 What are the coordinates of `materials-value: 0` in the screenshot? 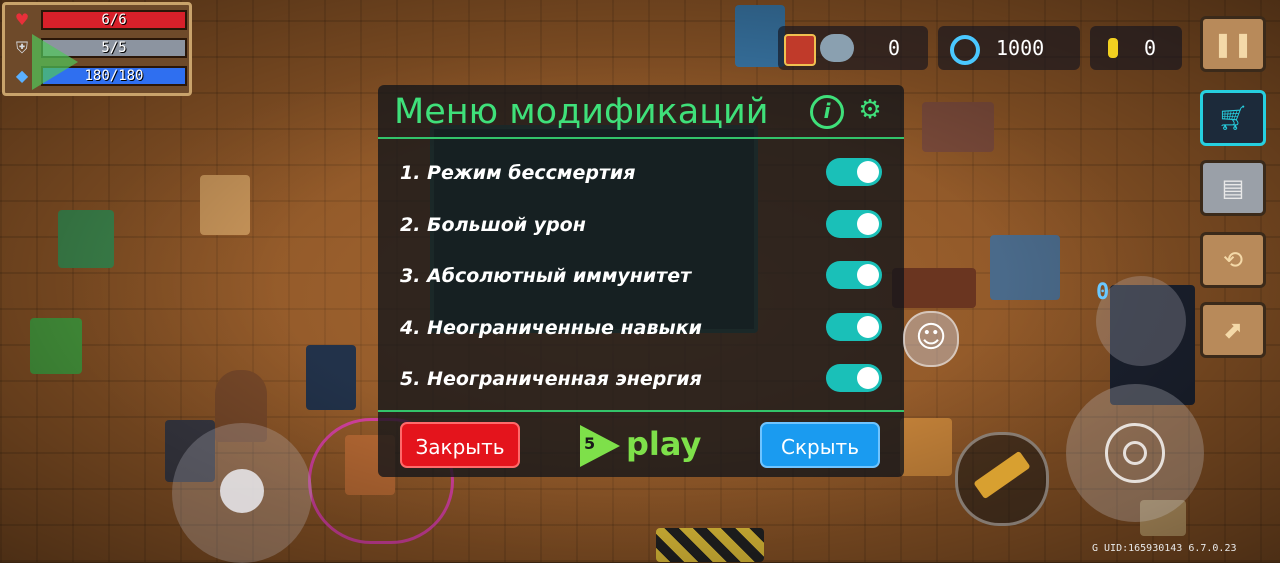 It's located at (894, 48).